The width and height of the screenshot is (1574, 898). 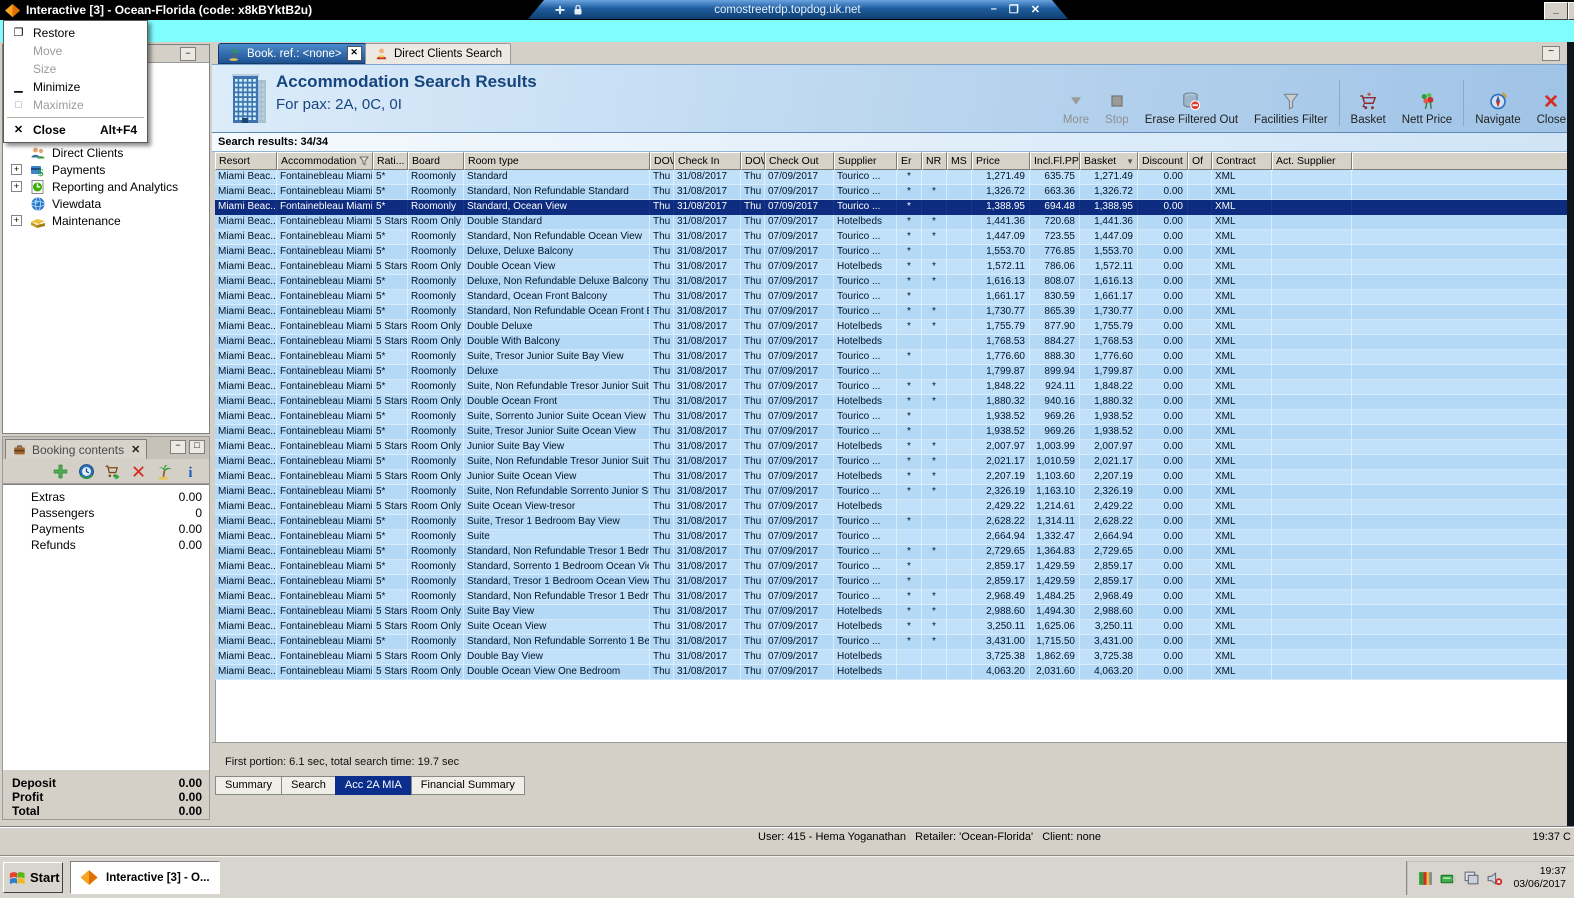 I want to click on palm-icon, so click(x=164, y=471).